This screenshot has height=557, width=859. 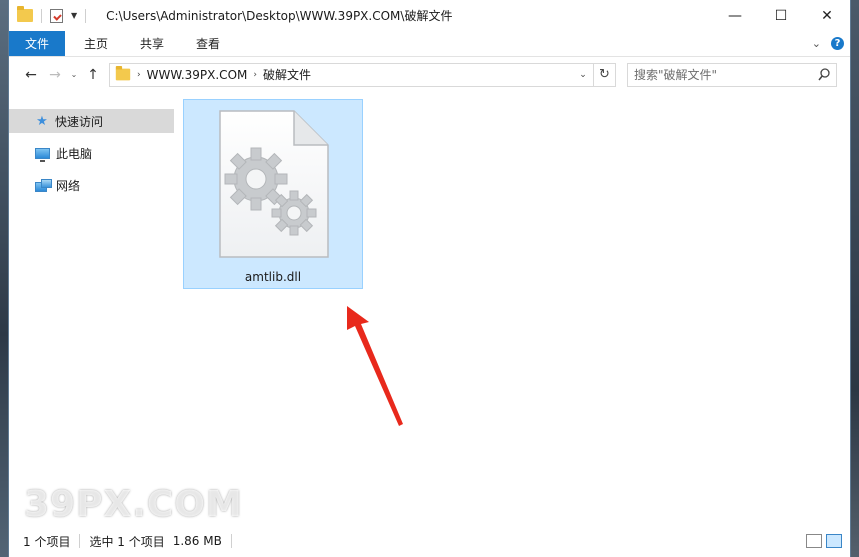 I want to click on tab-view: 查看, so click(x=208, y=43).